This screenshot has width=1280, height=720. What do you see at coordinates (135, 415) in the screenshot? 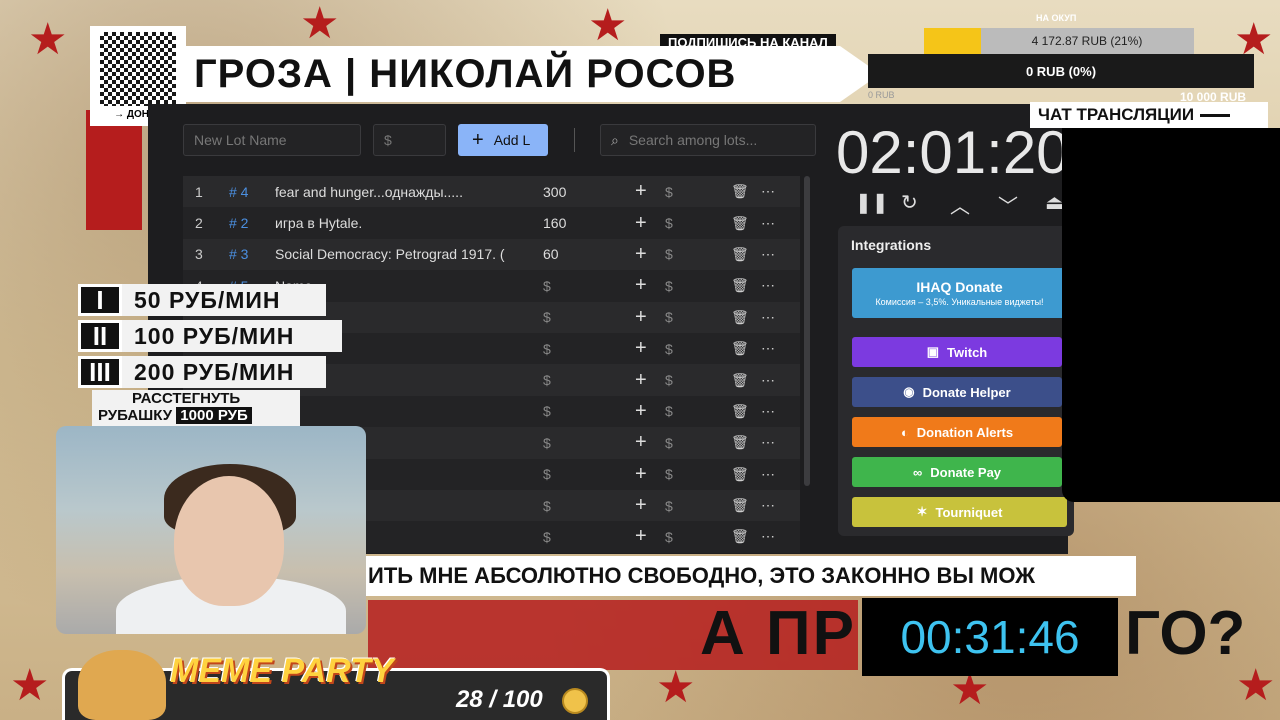
I see `shirt-line2: РУБАШКУ` at bounding box center [135, 415].